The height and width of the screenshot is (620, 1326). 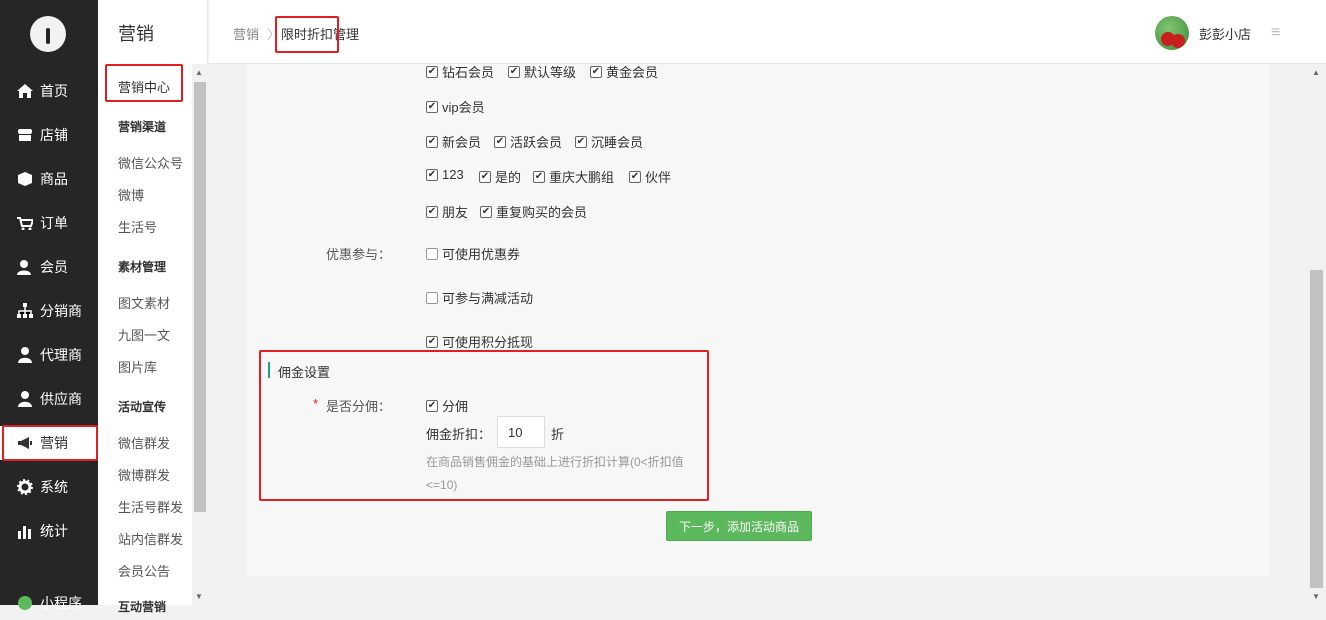 What do you see at coordinates (468, 72) in the screenshot?
I see `level-label: 钻石会员` at bounding box center [468, 72].